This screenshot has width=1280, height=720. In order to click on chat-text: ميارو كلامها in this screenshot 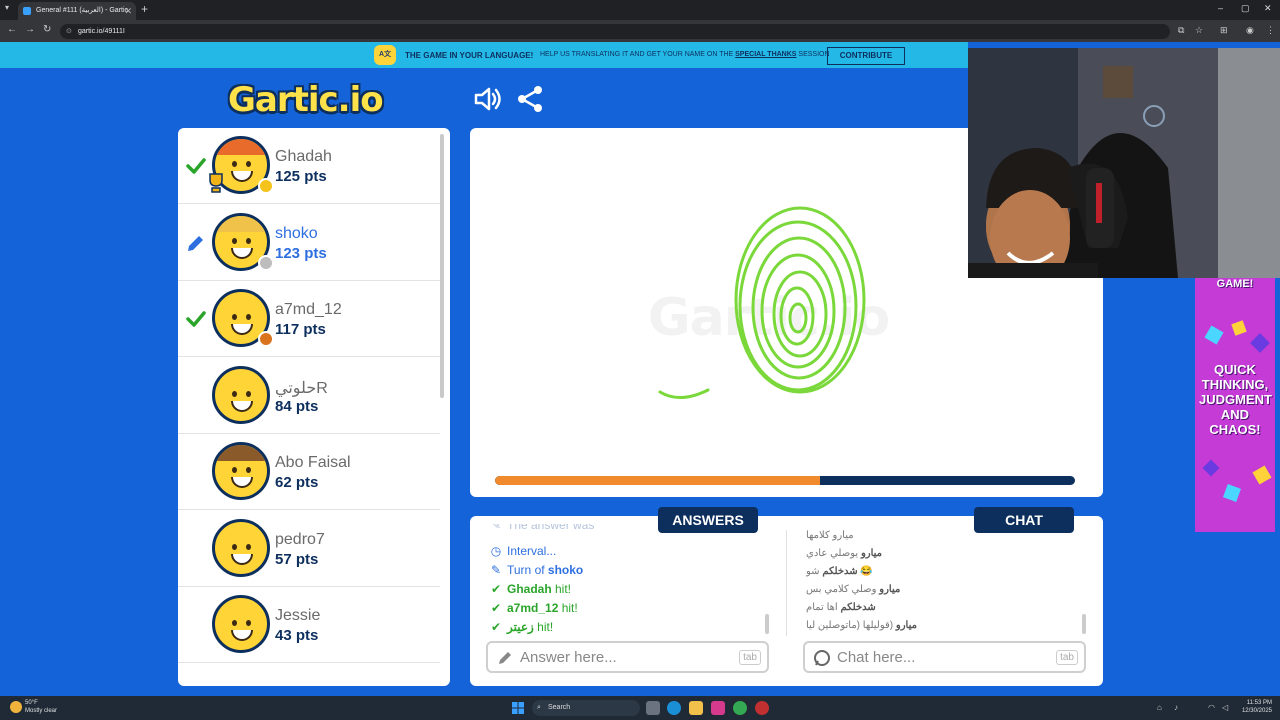, I will do `click(830, 535)`.